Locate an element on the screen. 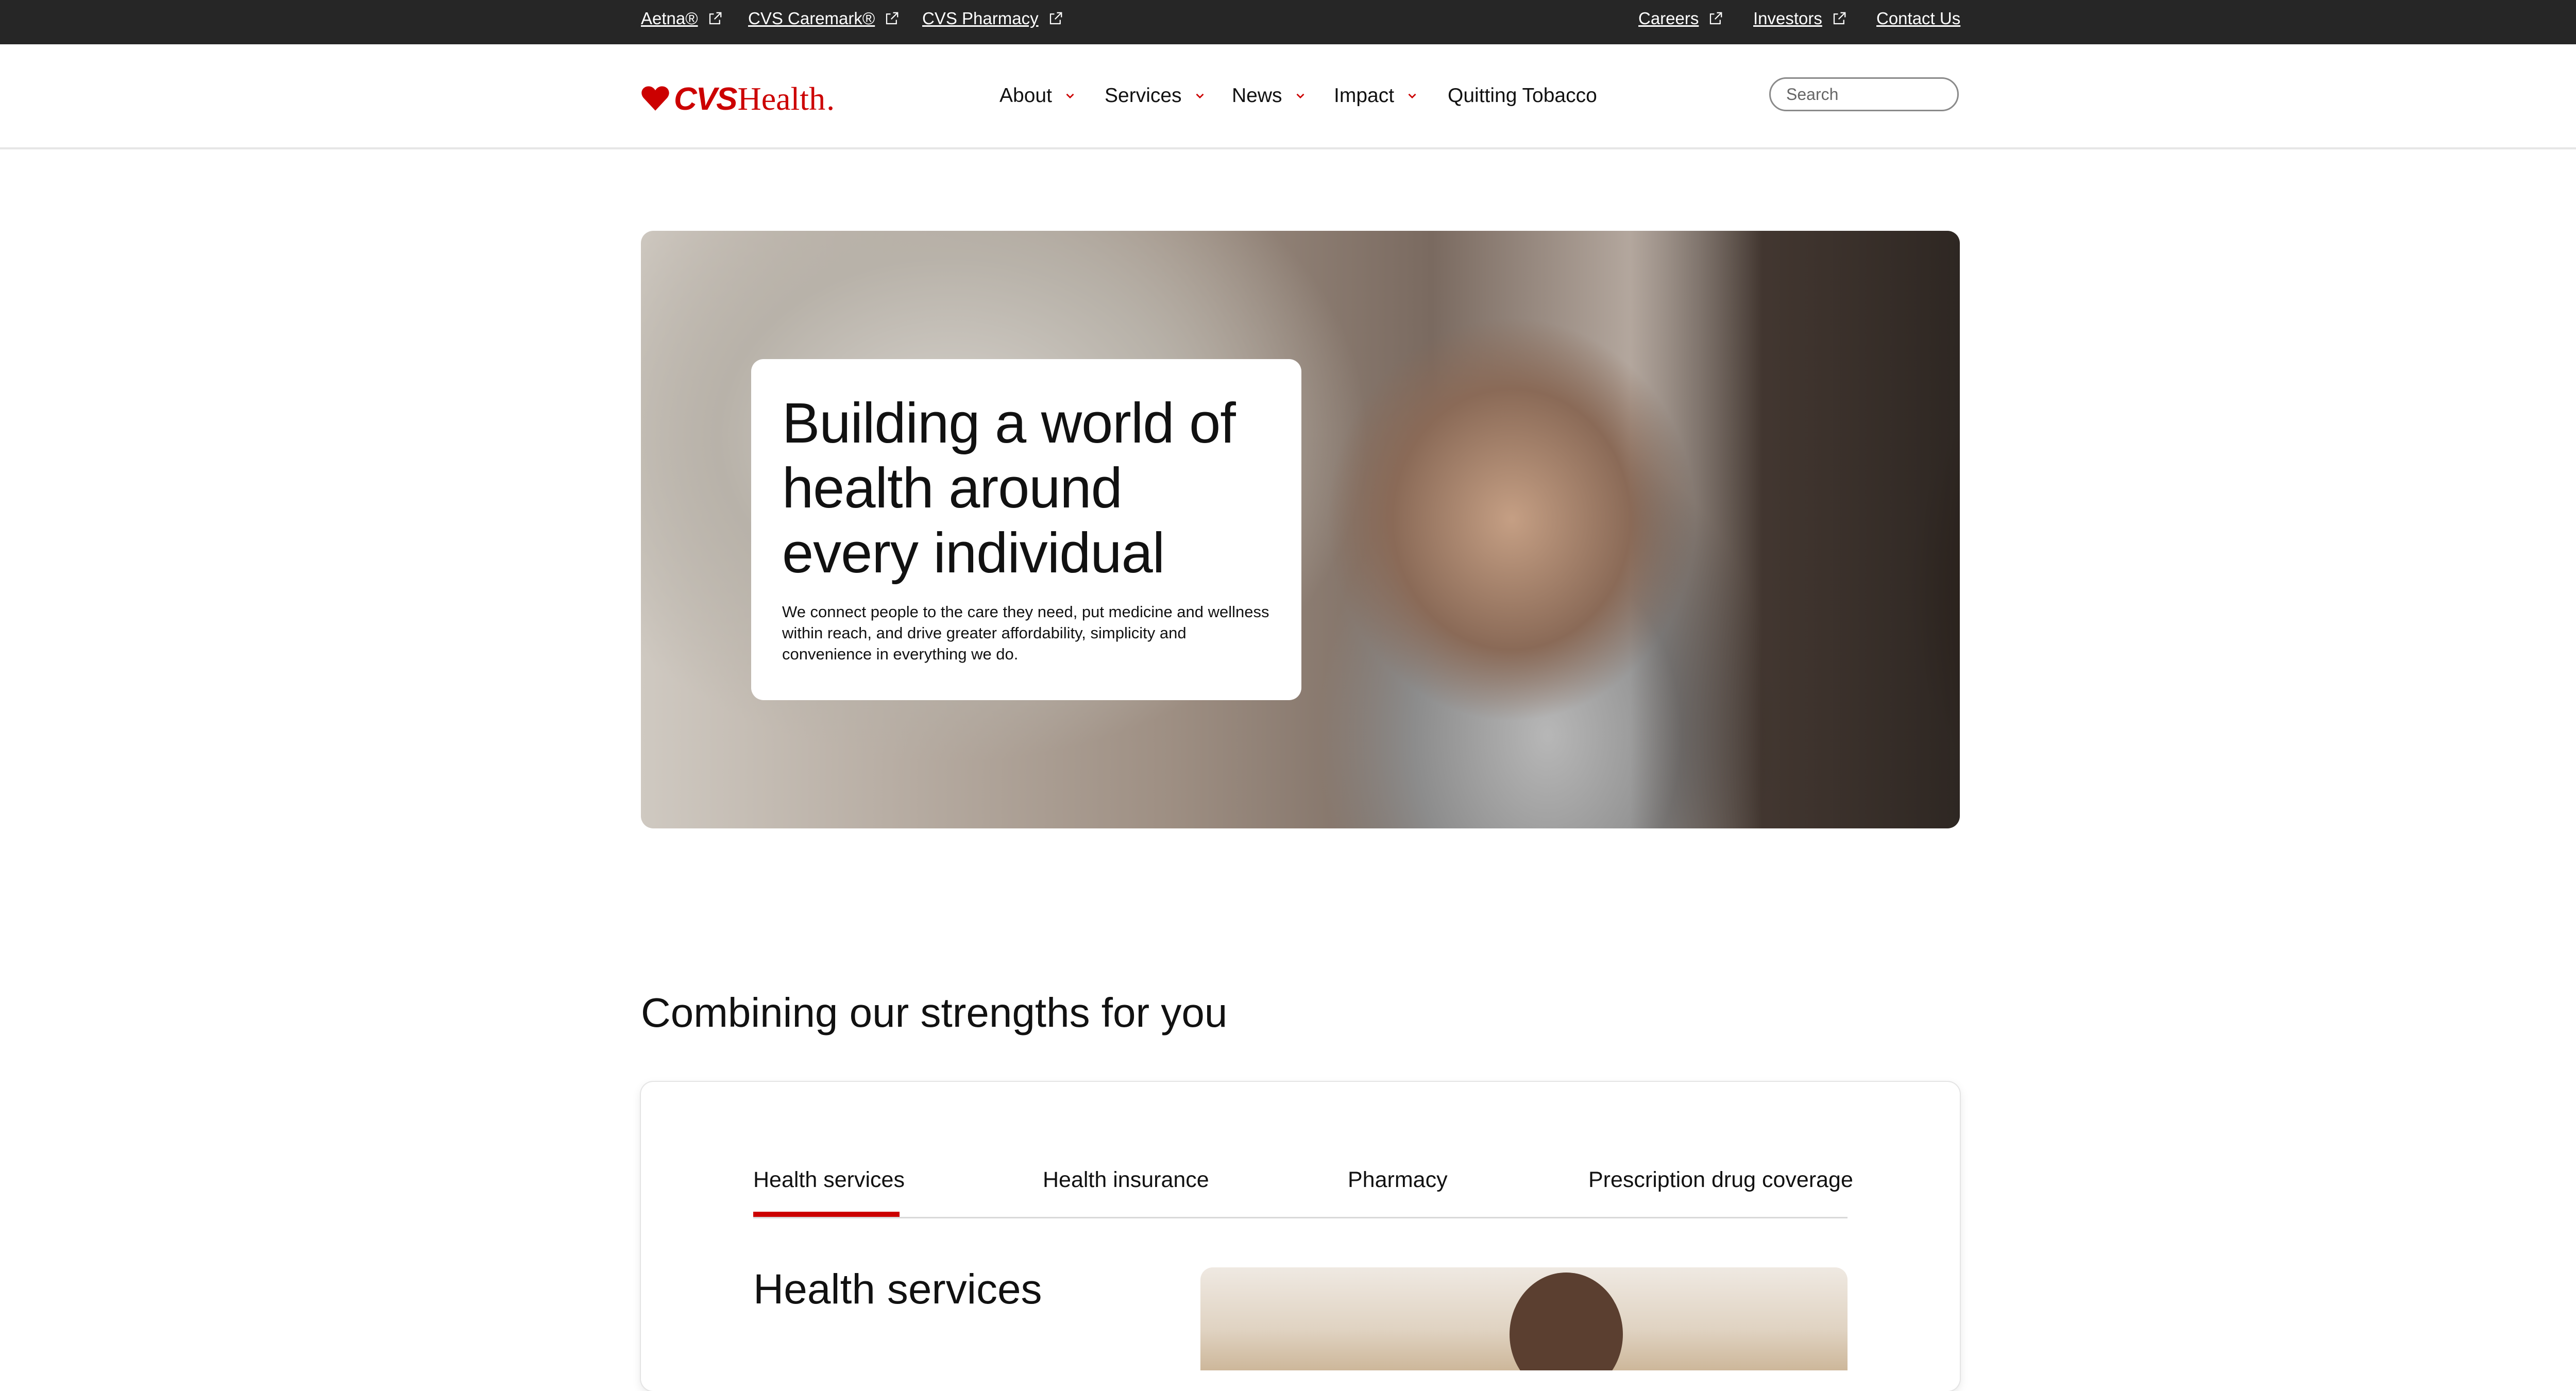 The height and width of the screenshot is (1391, 2576). contact-us-link: Contact Us is located at coordinates (1918, 18).